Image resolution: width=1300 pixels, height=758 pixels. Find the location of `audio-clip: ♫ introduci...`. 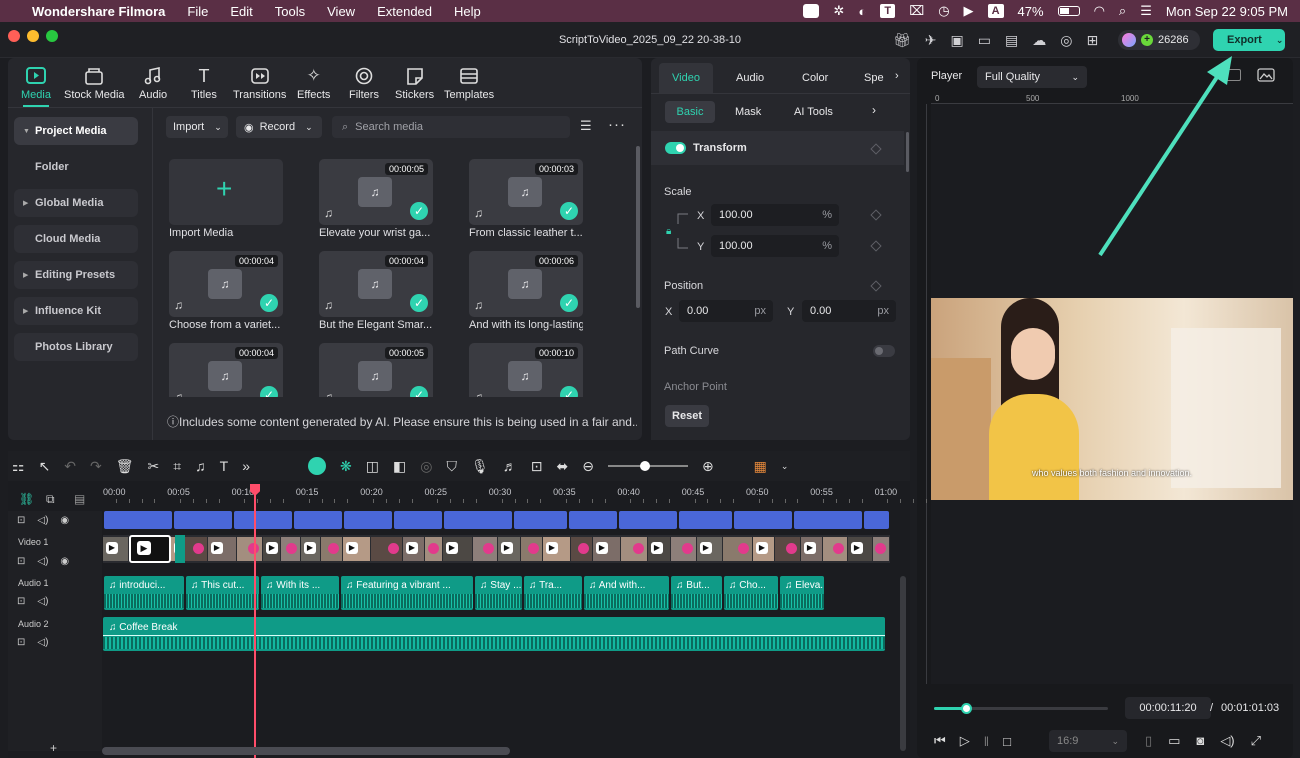

audio-clip: ♫ introduci... is located at coordinates (144, 593).